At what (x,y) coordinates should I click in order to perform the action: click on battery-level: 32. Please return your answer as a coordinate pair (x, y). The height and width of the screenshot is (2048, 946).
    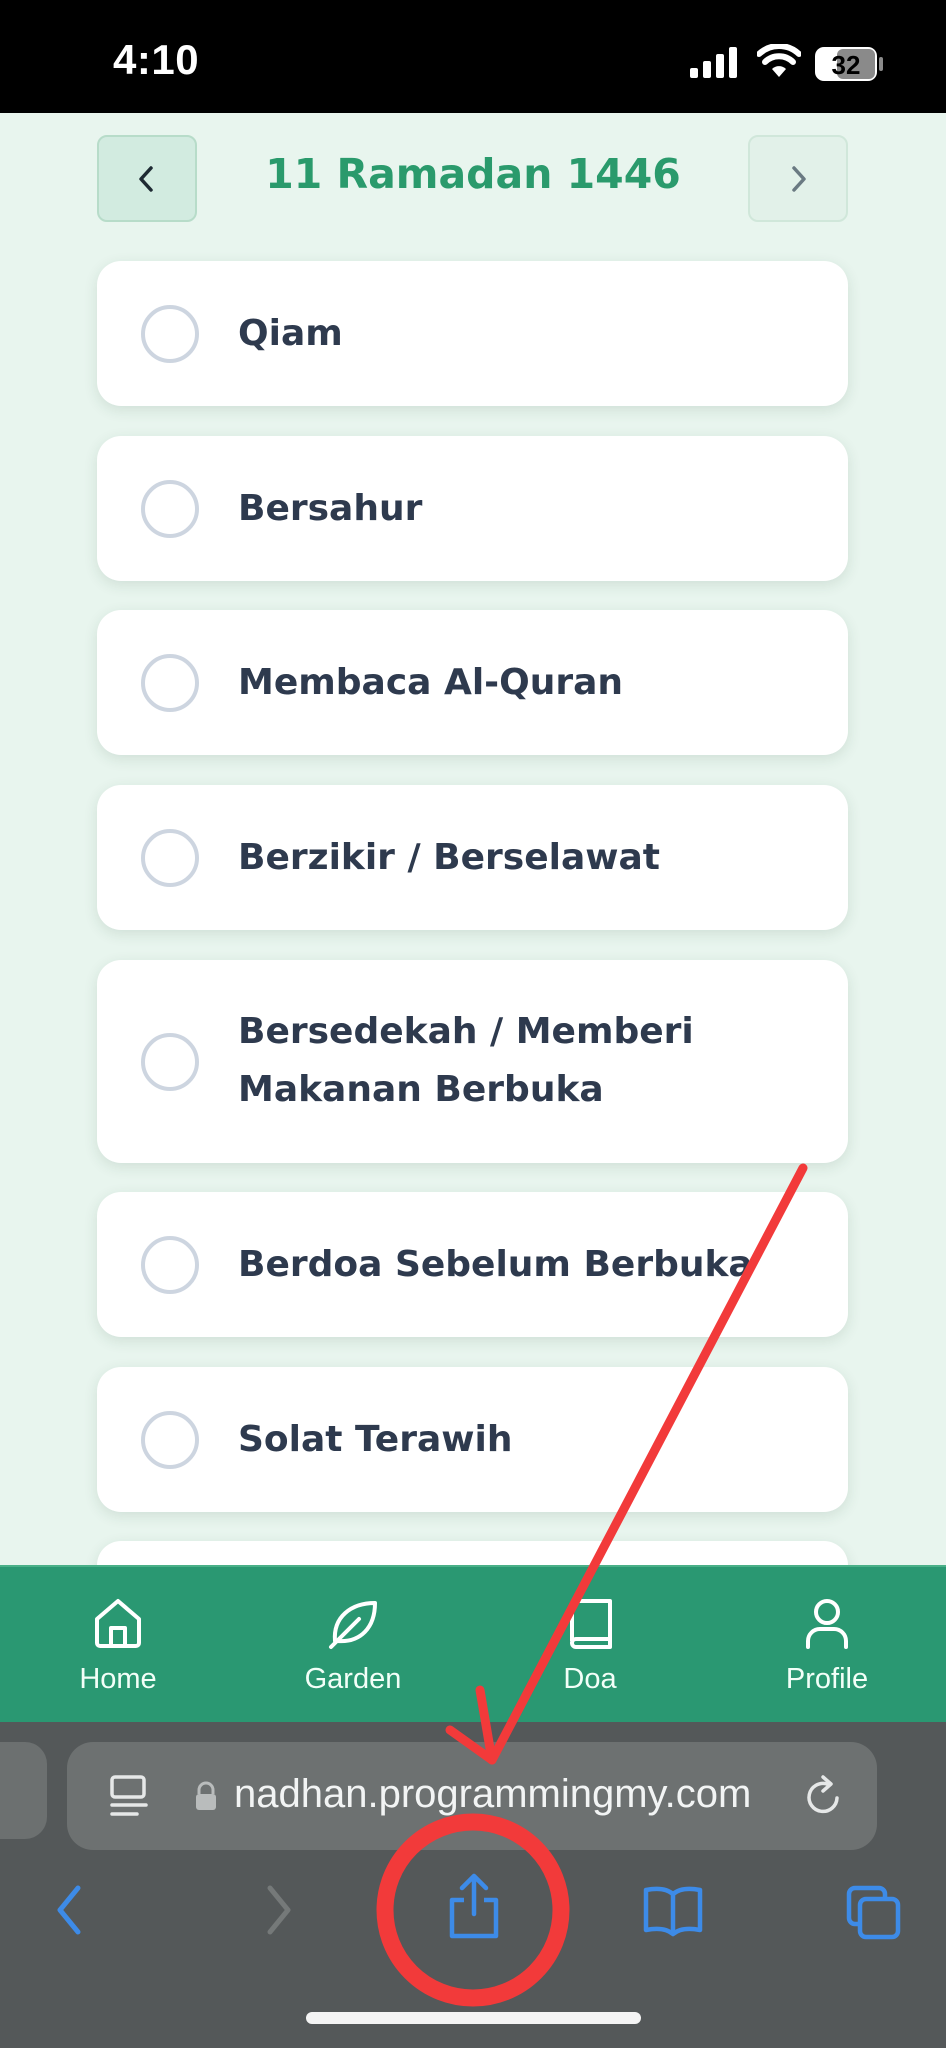
    Looking at the image, I should click on (846, 65).